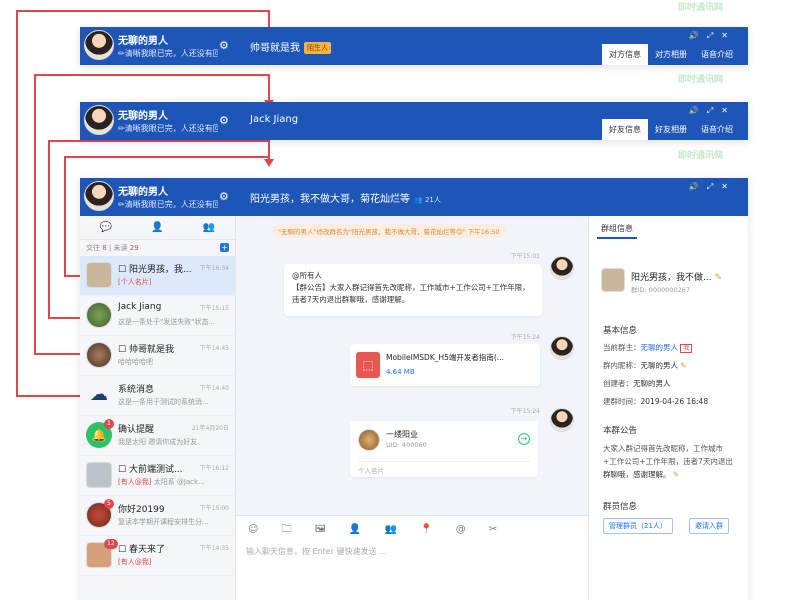  Describe the element at coordinates (214, 348) in the screenshot. I see `conversation-time: 下午14:45` at that location.